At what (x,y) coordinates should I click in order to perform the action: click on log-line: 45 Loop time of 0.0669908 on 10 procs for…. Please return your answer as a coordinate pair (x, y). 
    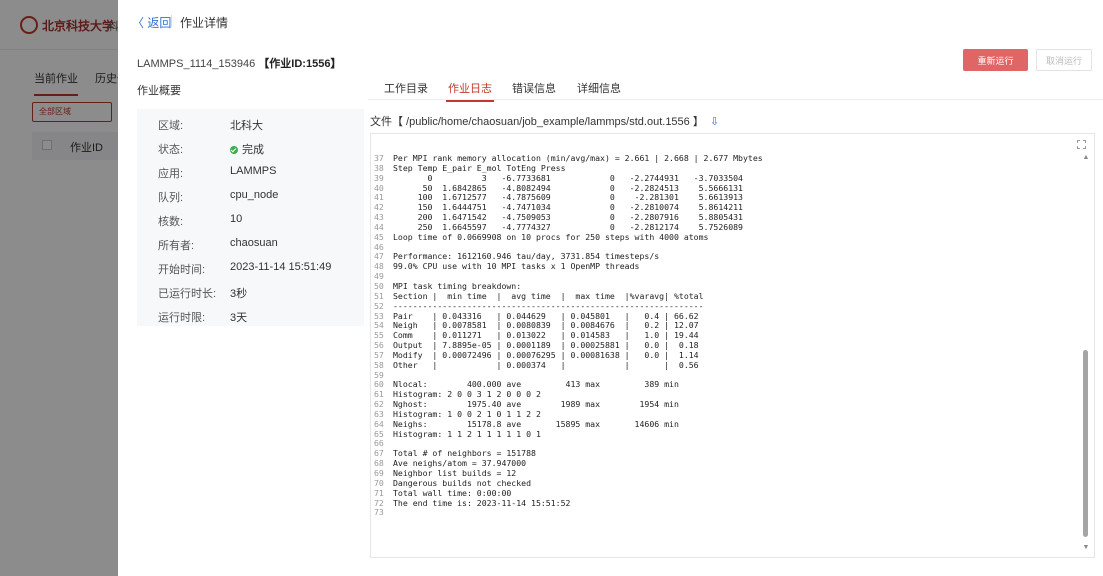
    Looking at the image, I should click on (726, 237).